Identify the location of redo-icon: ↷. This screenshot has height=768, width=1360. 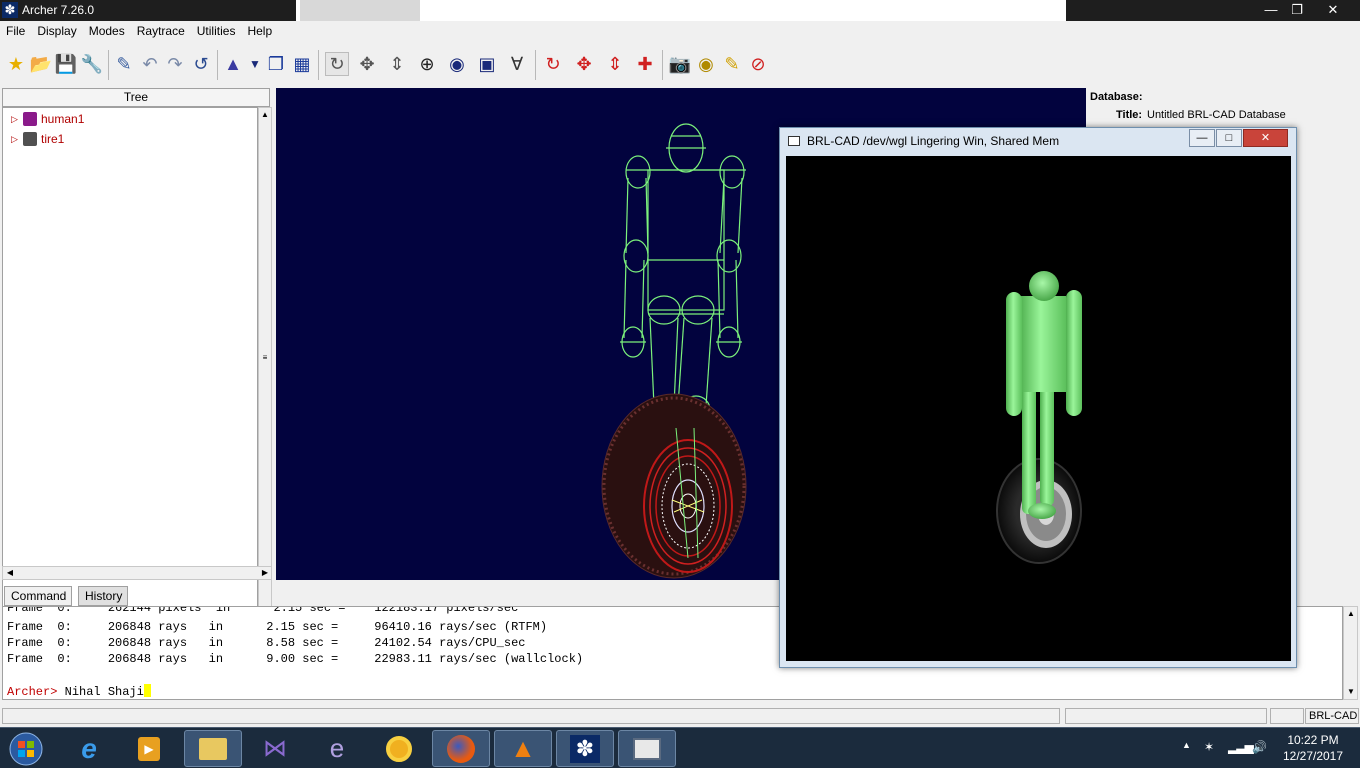
(175, 64).